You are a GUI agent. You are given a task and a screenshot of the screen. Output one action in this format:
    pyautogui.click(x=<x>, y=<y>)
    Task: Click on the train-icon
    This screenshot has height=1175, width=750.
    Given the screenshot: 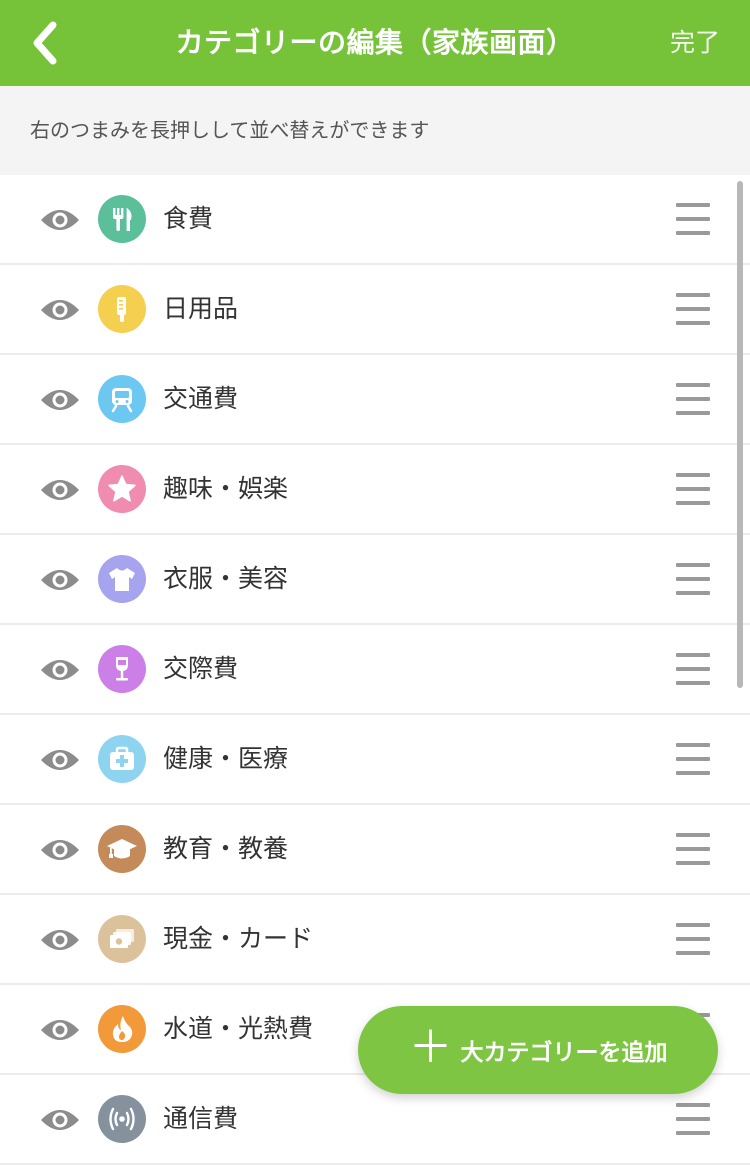 What is the action you would take?
    pyautogui.click(x=122, y=399)
    